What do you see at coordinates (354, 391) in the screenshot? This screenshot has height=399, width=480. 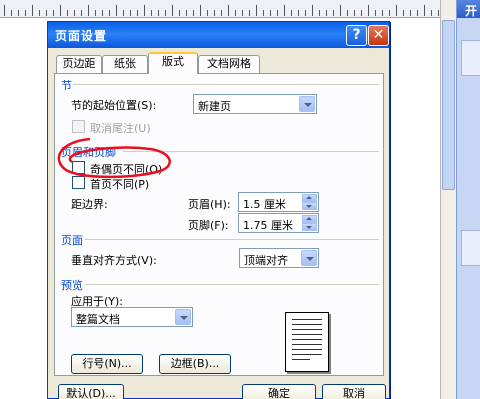 I see `cancel-button: 取消` at bounding box center [354, 391].